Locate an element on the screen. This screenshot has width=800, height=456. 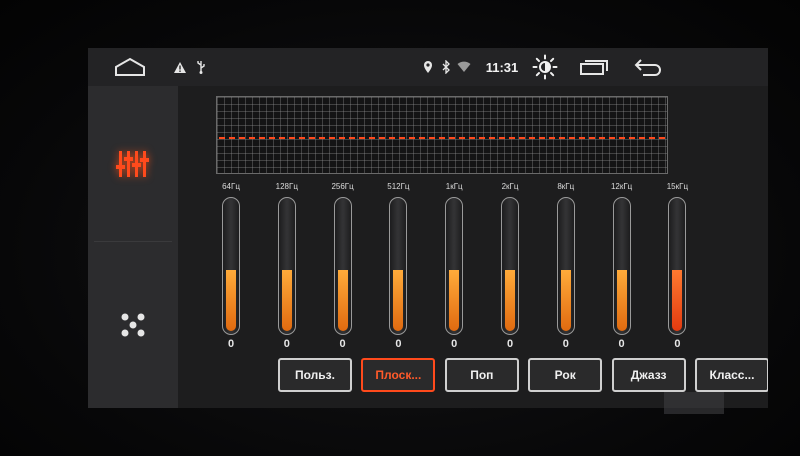
band-frequency-label: 12кГц is located at coordinates (621, 186).